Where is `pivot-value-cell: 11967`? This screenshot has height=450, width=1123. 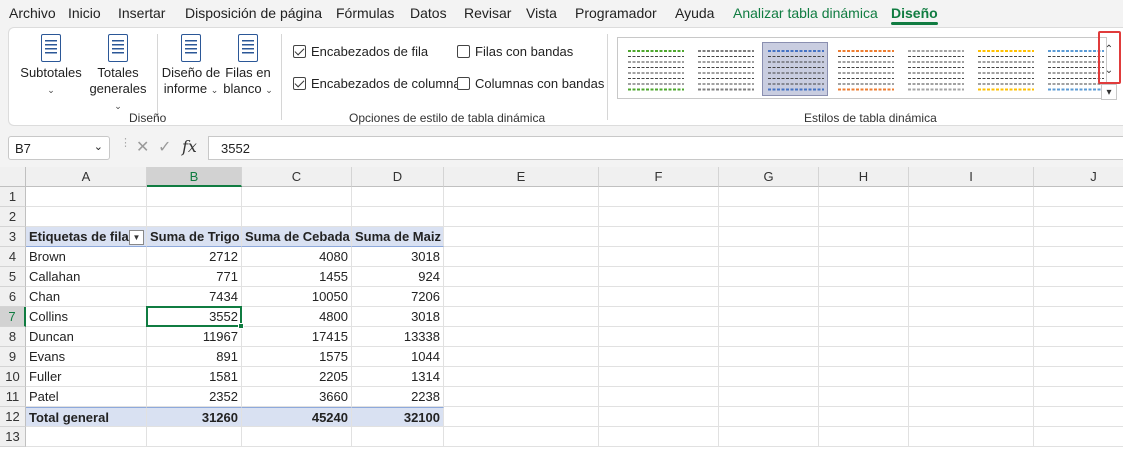
pivot-value-cell: 11967 is located at coordinates (194, 337).